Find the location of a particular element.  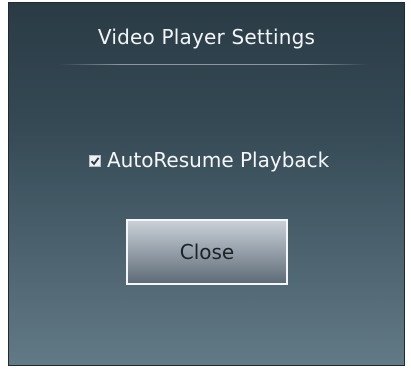

close-button: Close is located at coordinates (207, 252).